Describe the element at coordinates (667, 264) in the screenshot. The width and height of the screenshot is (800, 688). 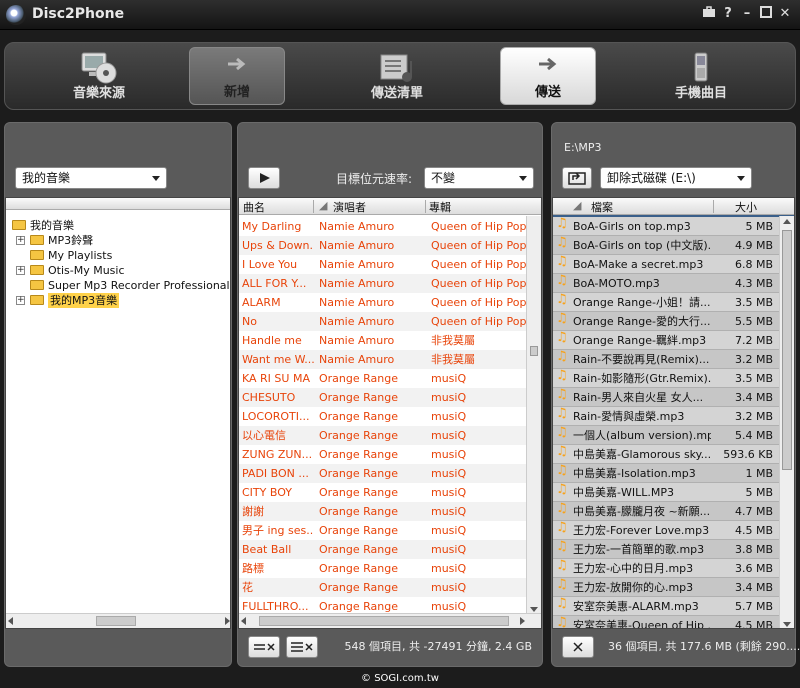
I see `file-row: ♫ BoA-Make a secret.mp3 6.8 MB` at that location.